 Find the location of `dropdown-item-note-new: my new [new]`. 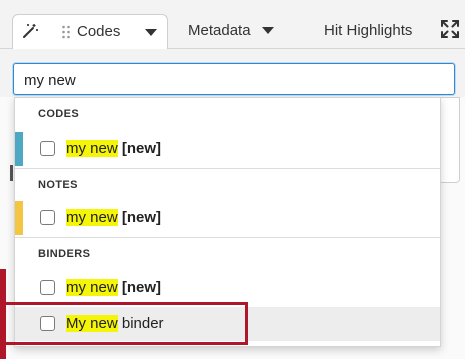

dropdown-item-note-new: my new [new] is located at coordinates (227, 218).